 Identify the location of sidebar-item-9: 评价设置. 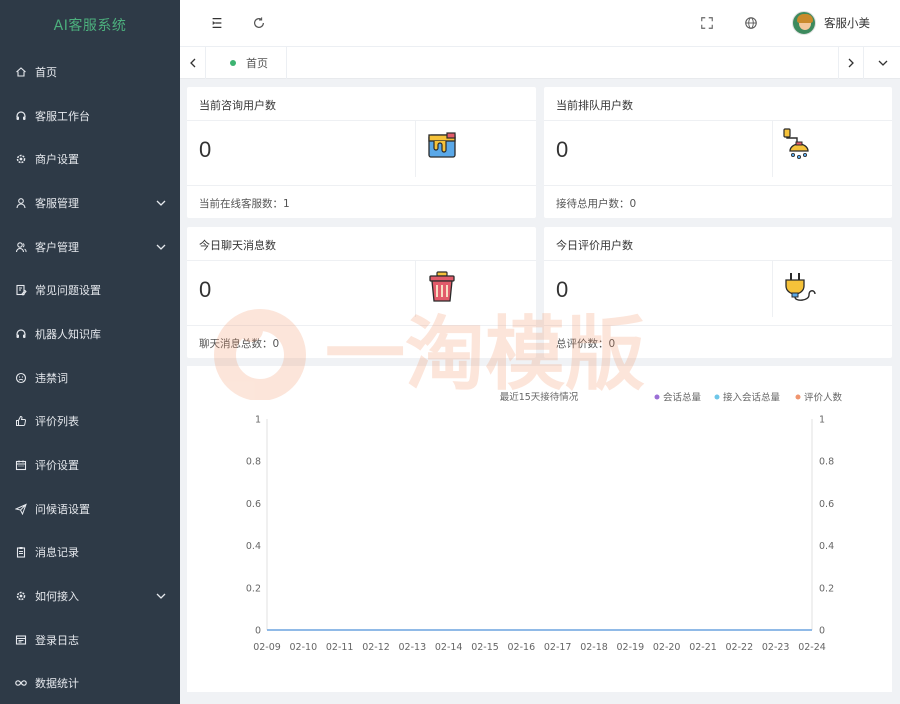
(90, 465).